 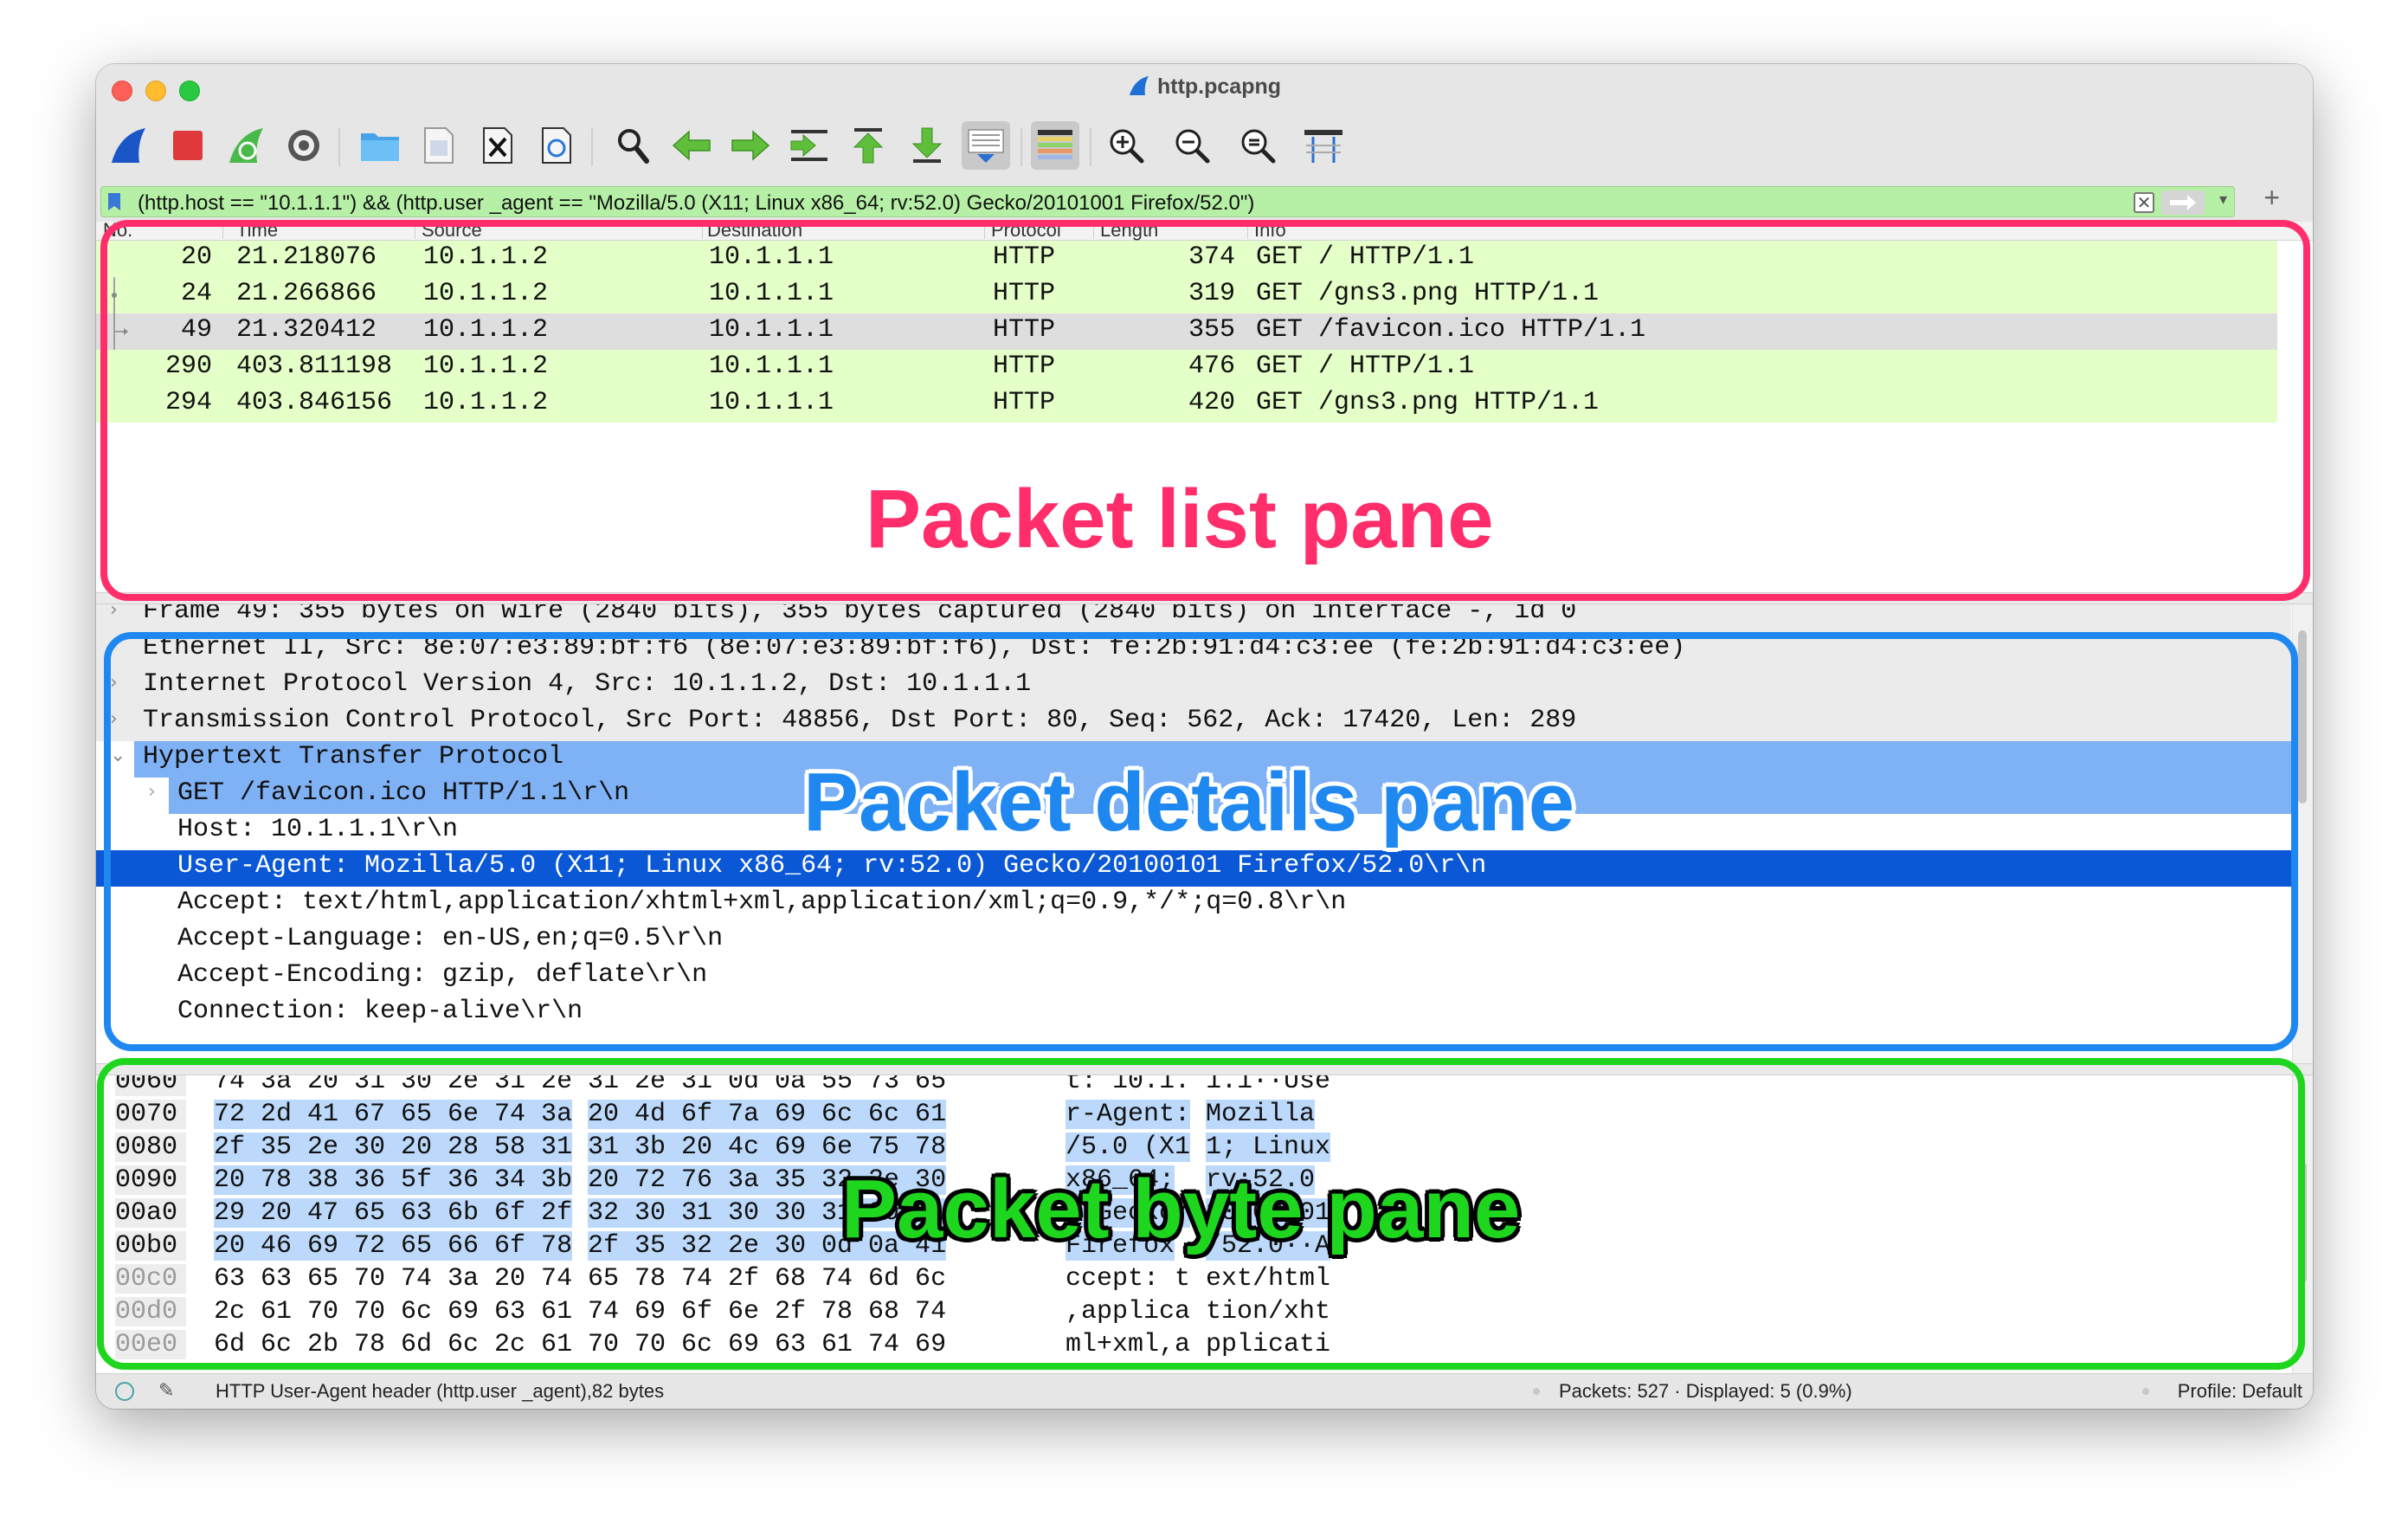 I want to click on normal-size-icon, so click(x=1257, y=145).